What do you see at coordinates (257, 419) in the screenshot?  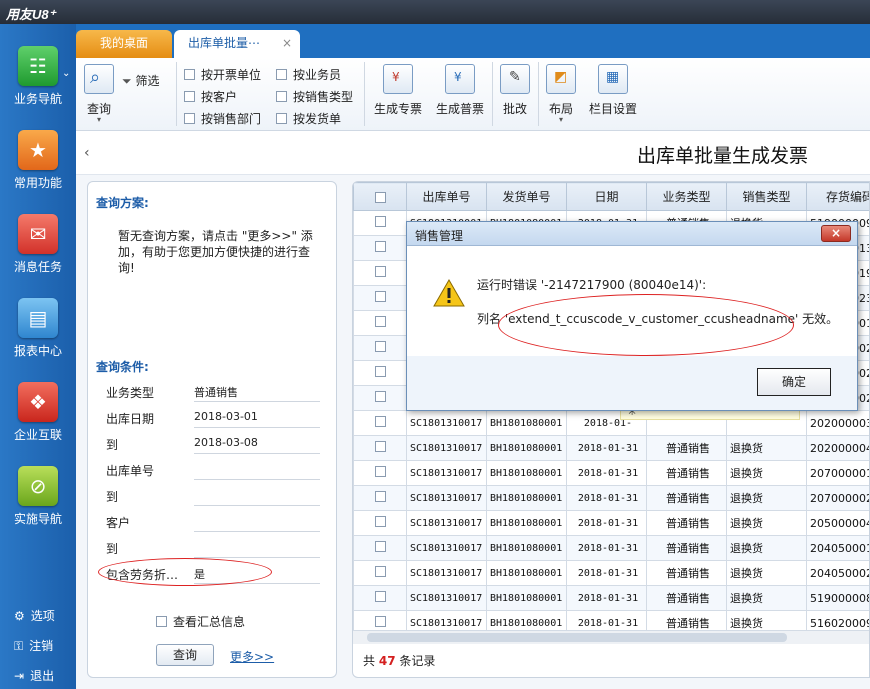 I see `condition-value: 2018-03-01` at bounding box center [257, 419].